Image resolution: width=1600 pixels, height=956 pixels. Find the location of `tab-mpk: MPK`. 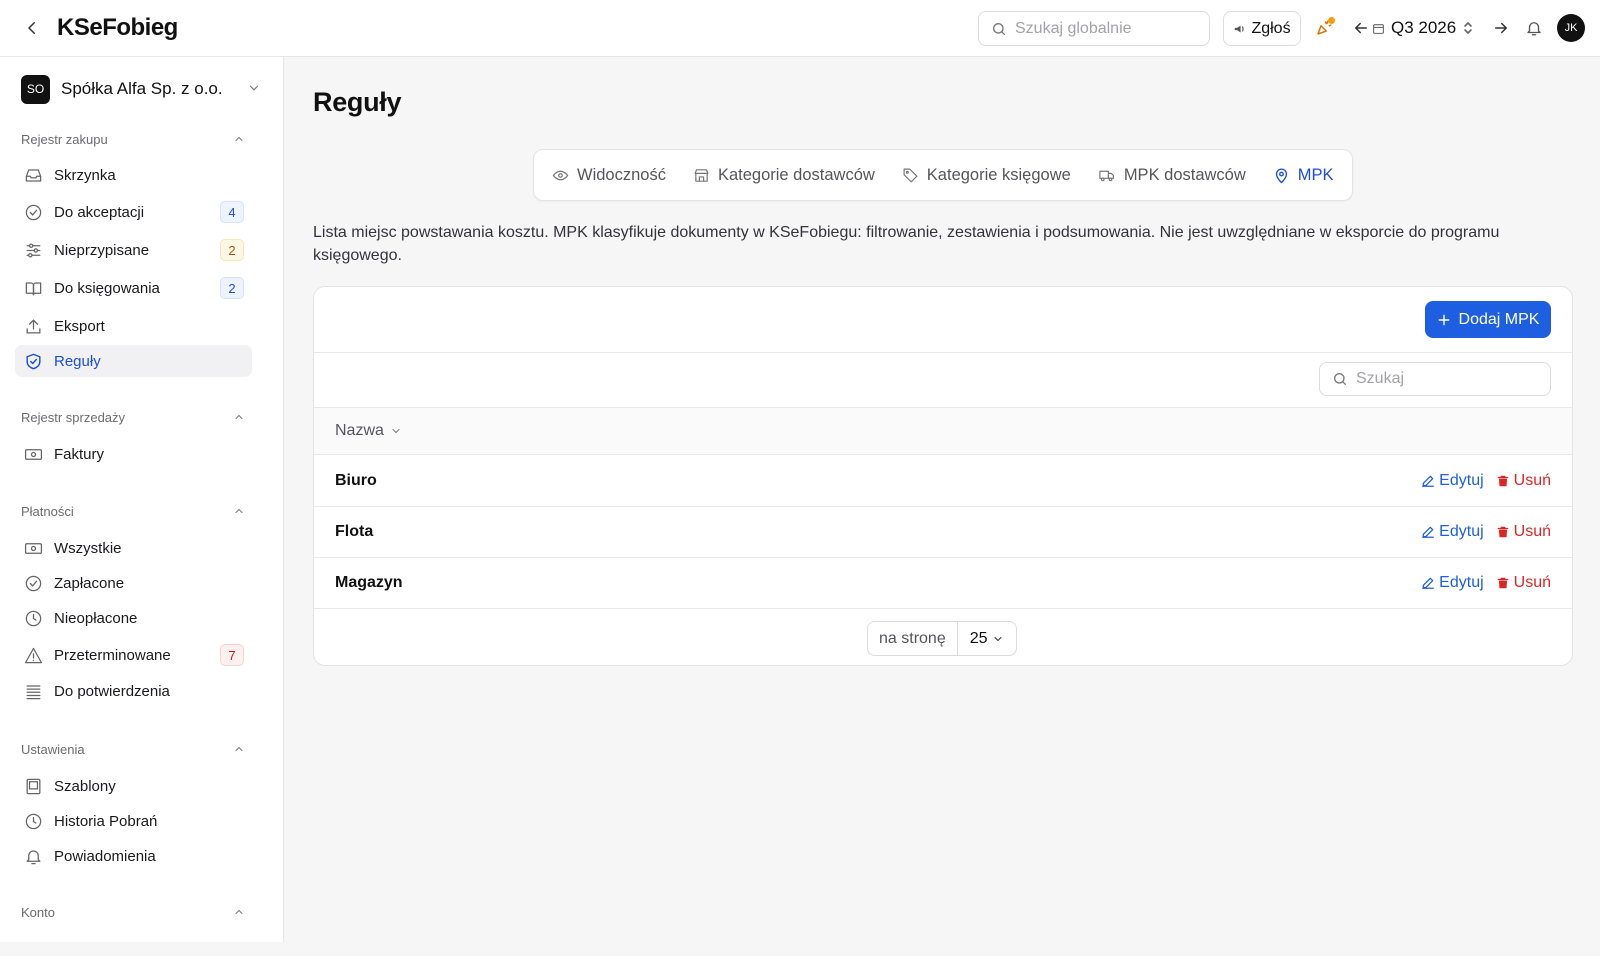

tab-mpk: MPK is located at coordinates (1303, 175).